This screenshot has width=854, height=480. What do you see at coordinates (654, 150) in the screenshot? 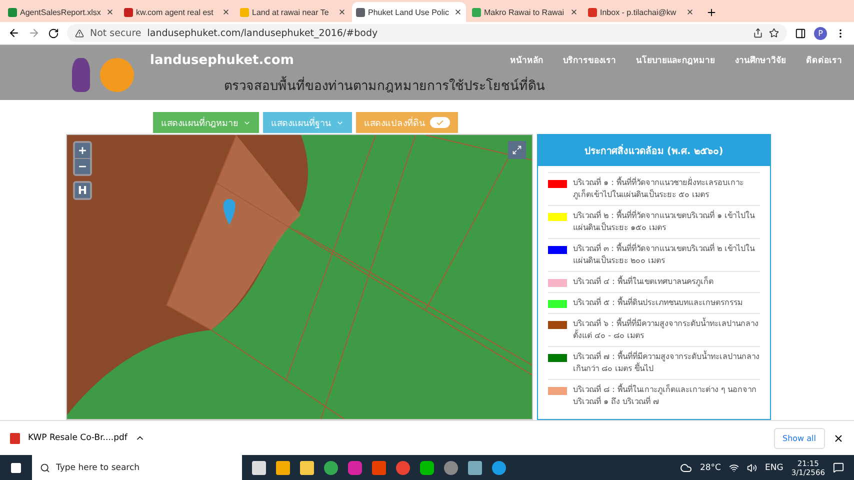
I see `legend-title: ประกาศสิ่งแวดล้อม (พ.ศ. ๒๕๖๐)` at bounding box center [654, 150].